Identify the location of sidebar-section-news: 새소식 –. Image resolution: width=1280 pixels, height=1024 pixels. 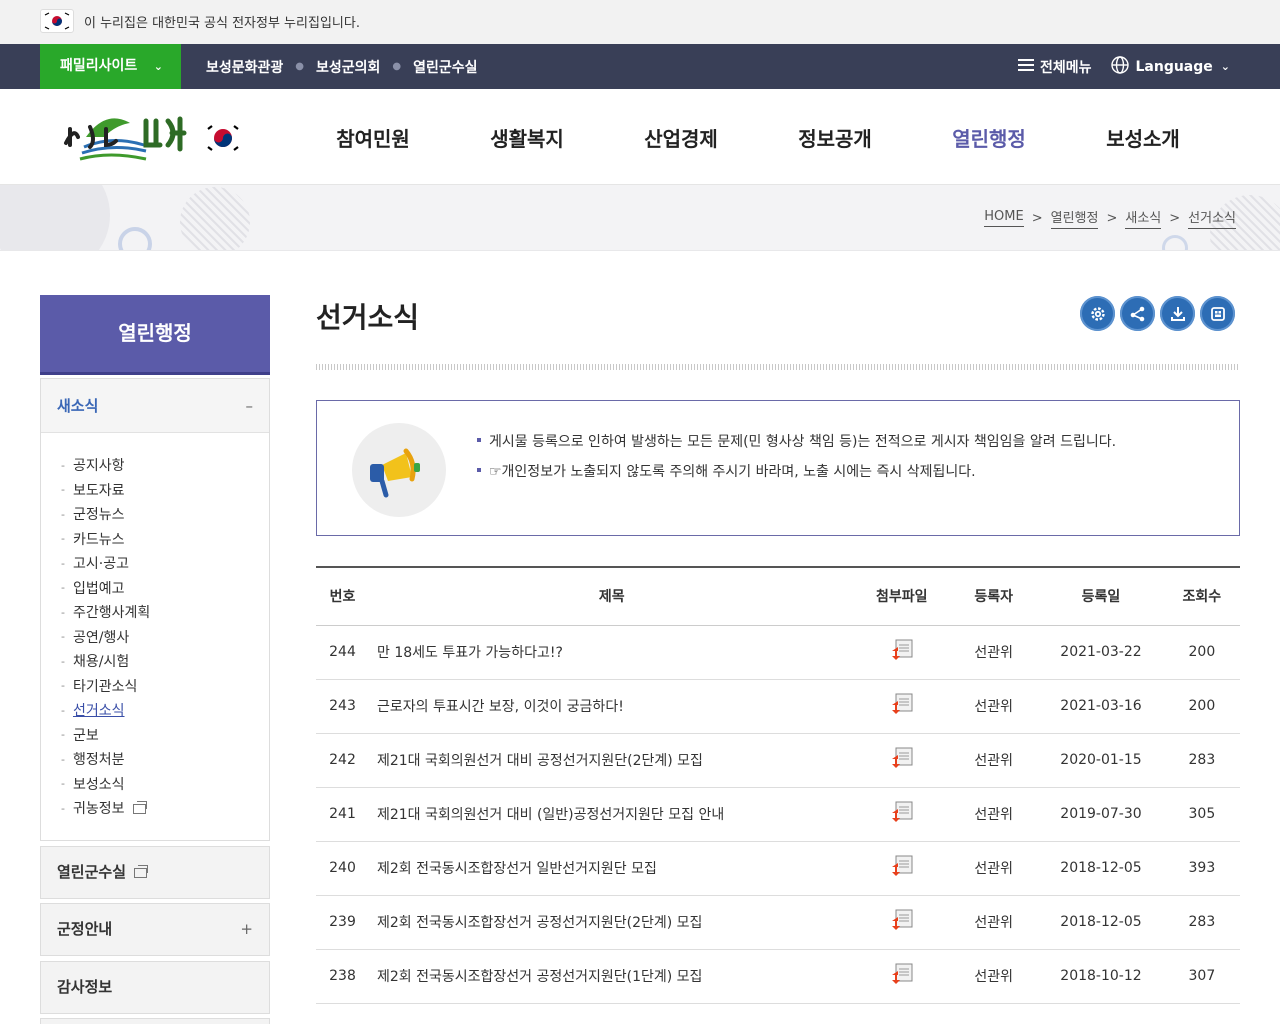
(155, 406).